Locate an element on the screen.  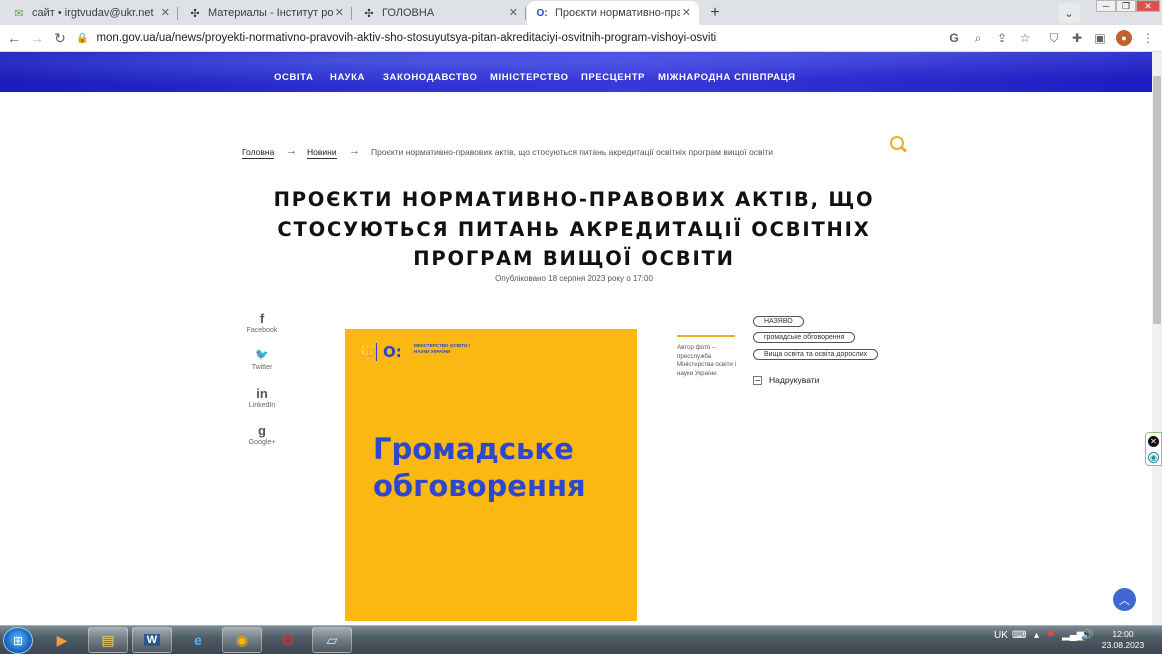
facebook-icon: f is located at coordinates (262, 318).